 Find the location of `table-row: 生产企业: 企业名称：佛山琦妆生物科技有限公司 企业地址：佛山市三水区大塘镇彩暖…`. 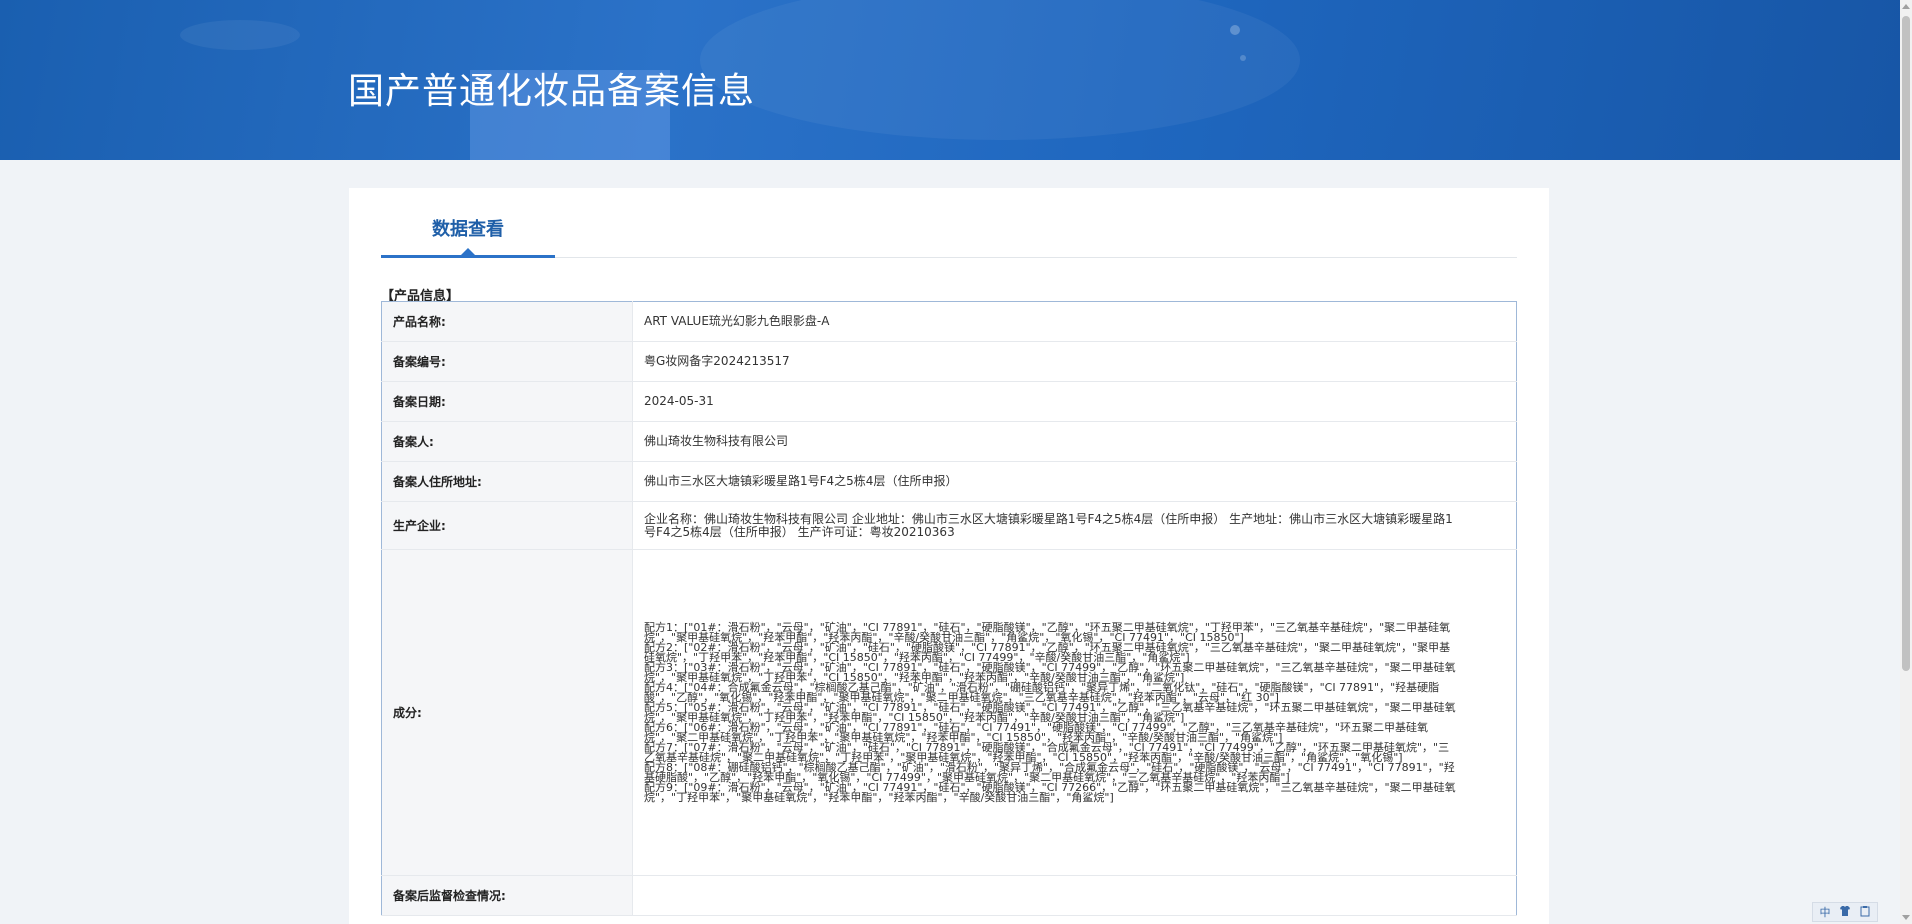

table-row: 生产企业: 企业名称：佛山琦妆生物科技有限公司 企业地址：佛山市三水区大塘镇彩暖… is located at coordinates (949, 525).